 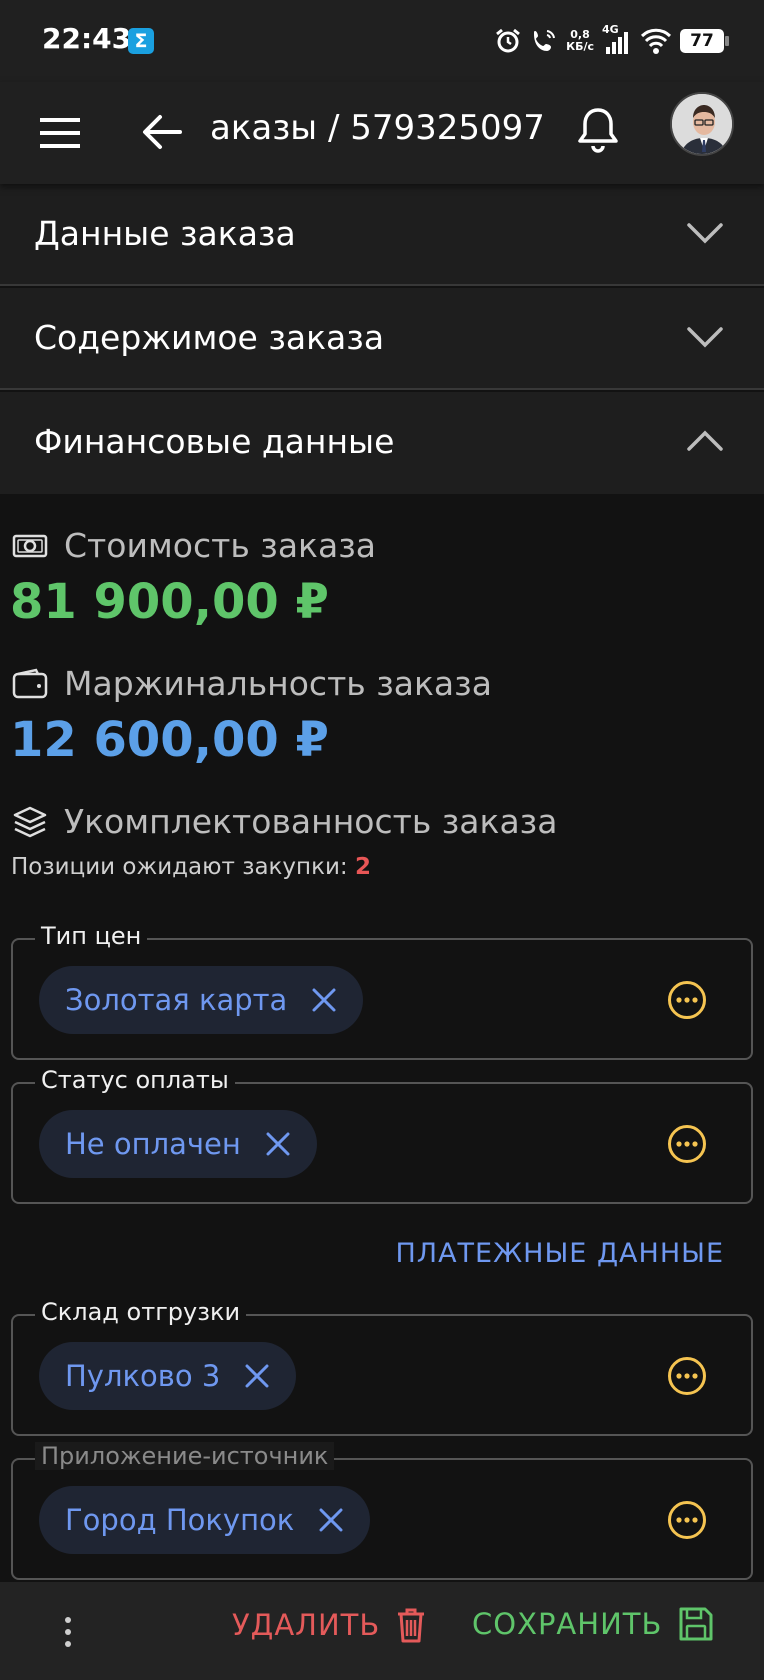 What do you see at coordinates (382, 991) in the screenshot?
I see `price-type-field: Тип цен Золотая карта` at bounding box center [382, 991].